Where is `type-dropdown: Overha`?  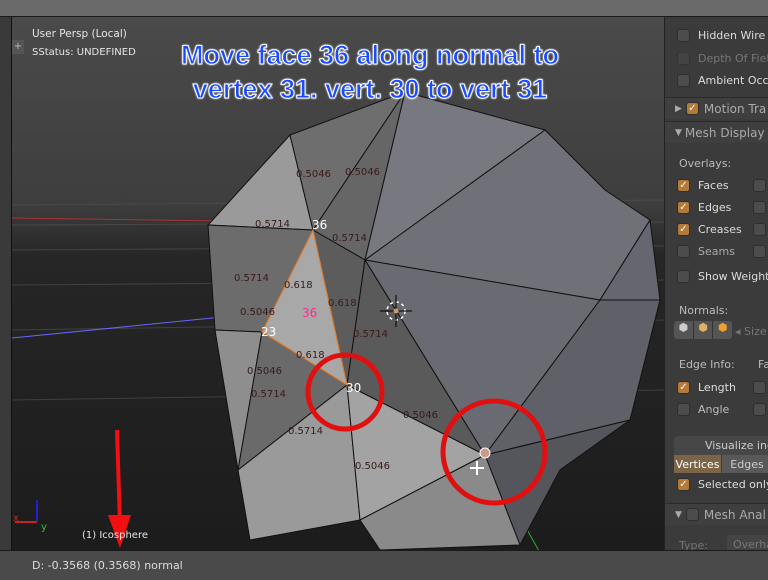 type-dropdown: Overha is located at coordinates (747, 542).